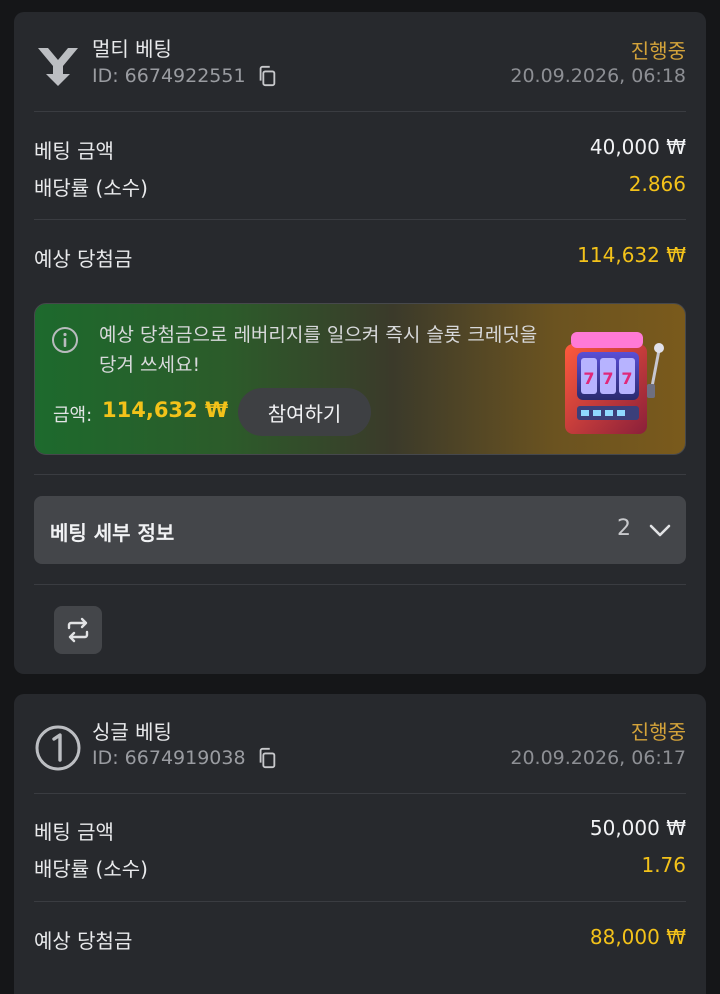 The width and height of the screenshot is (720, 994). What do you see at coordinates (637, 937) in the screenshot?
I see `payout-value: 88,000 ₩` at bounding box center [637, 937].